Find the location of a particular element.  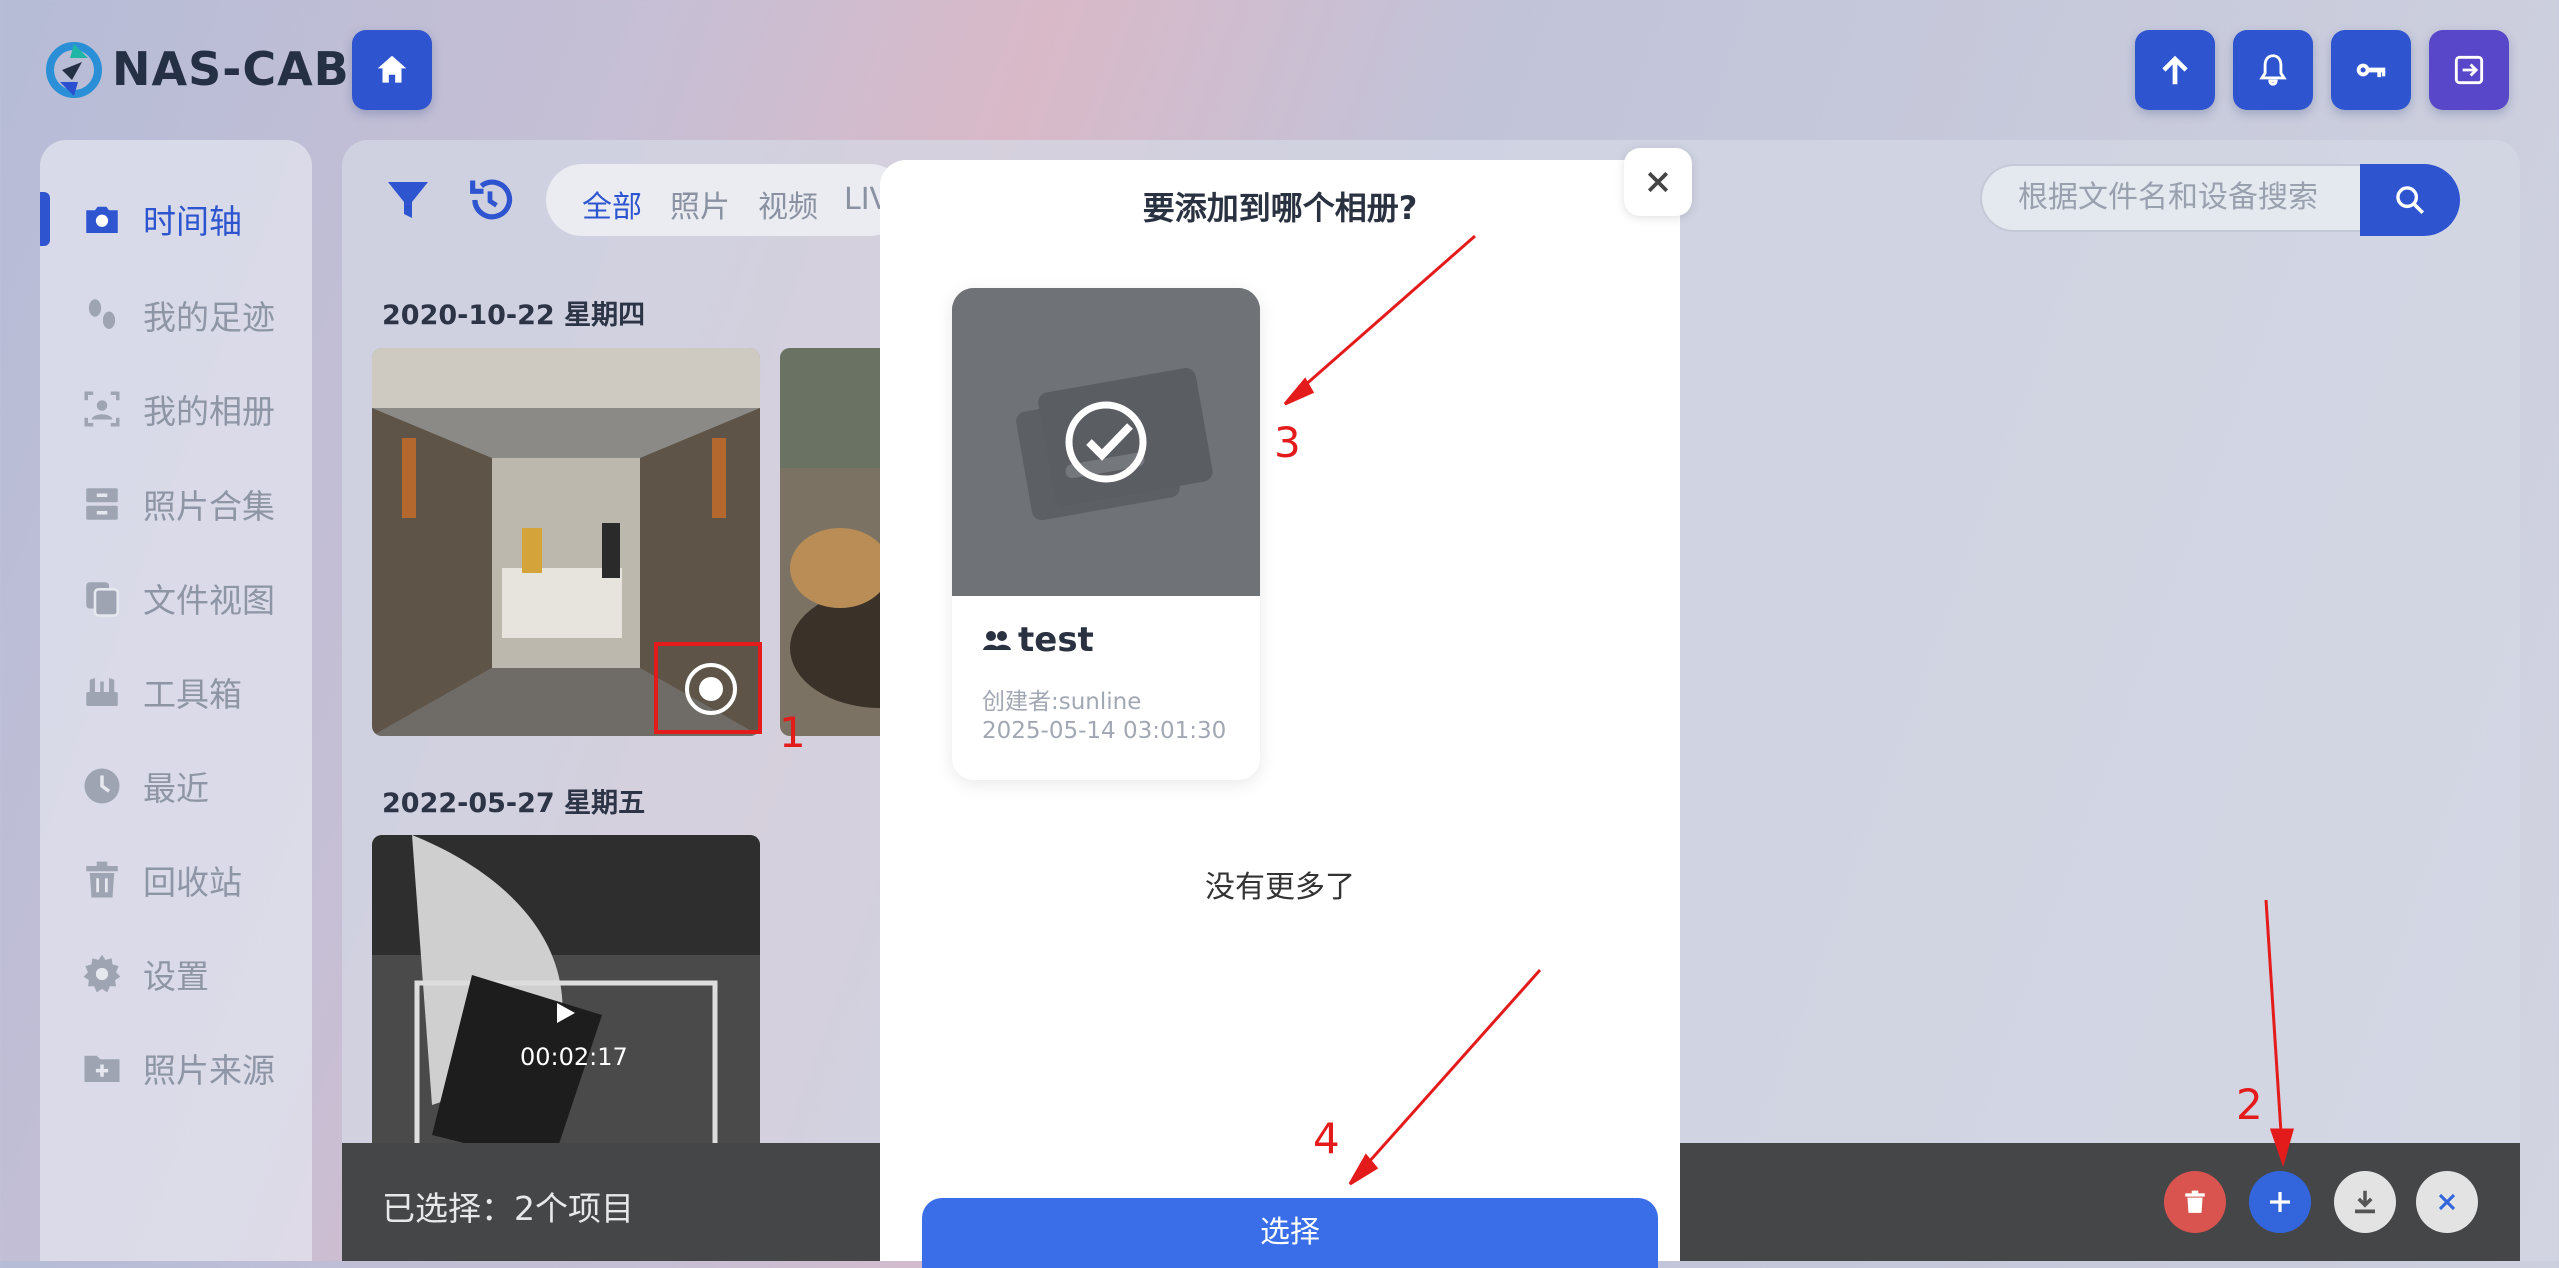

tab-photos: 照片 is located at coordinates (700, 204).